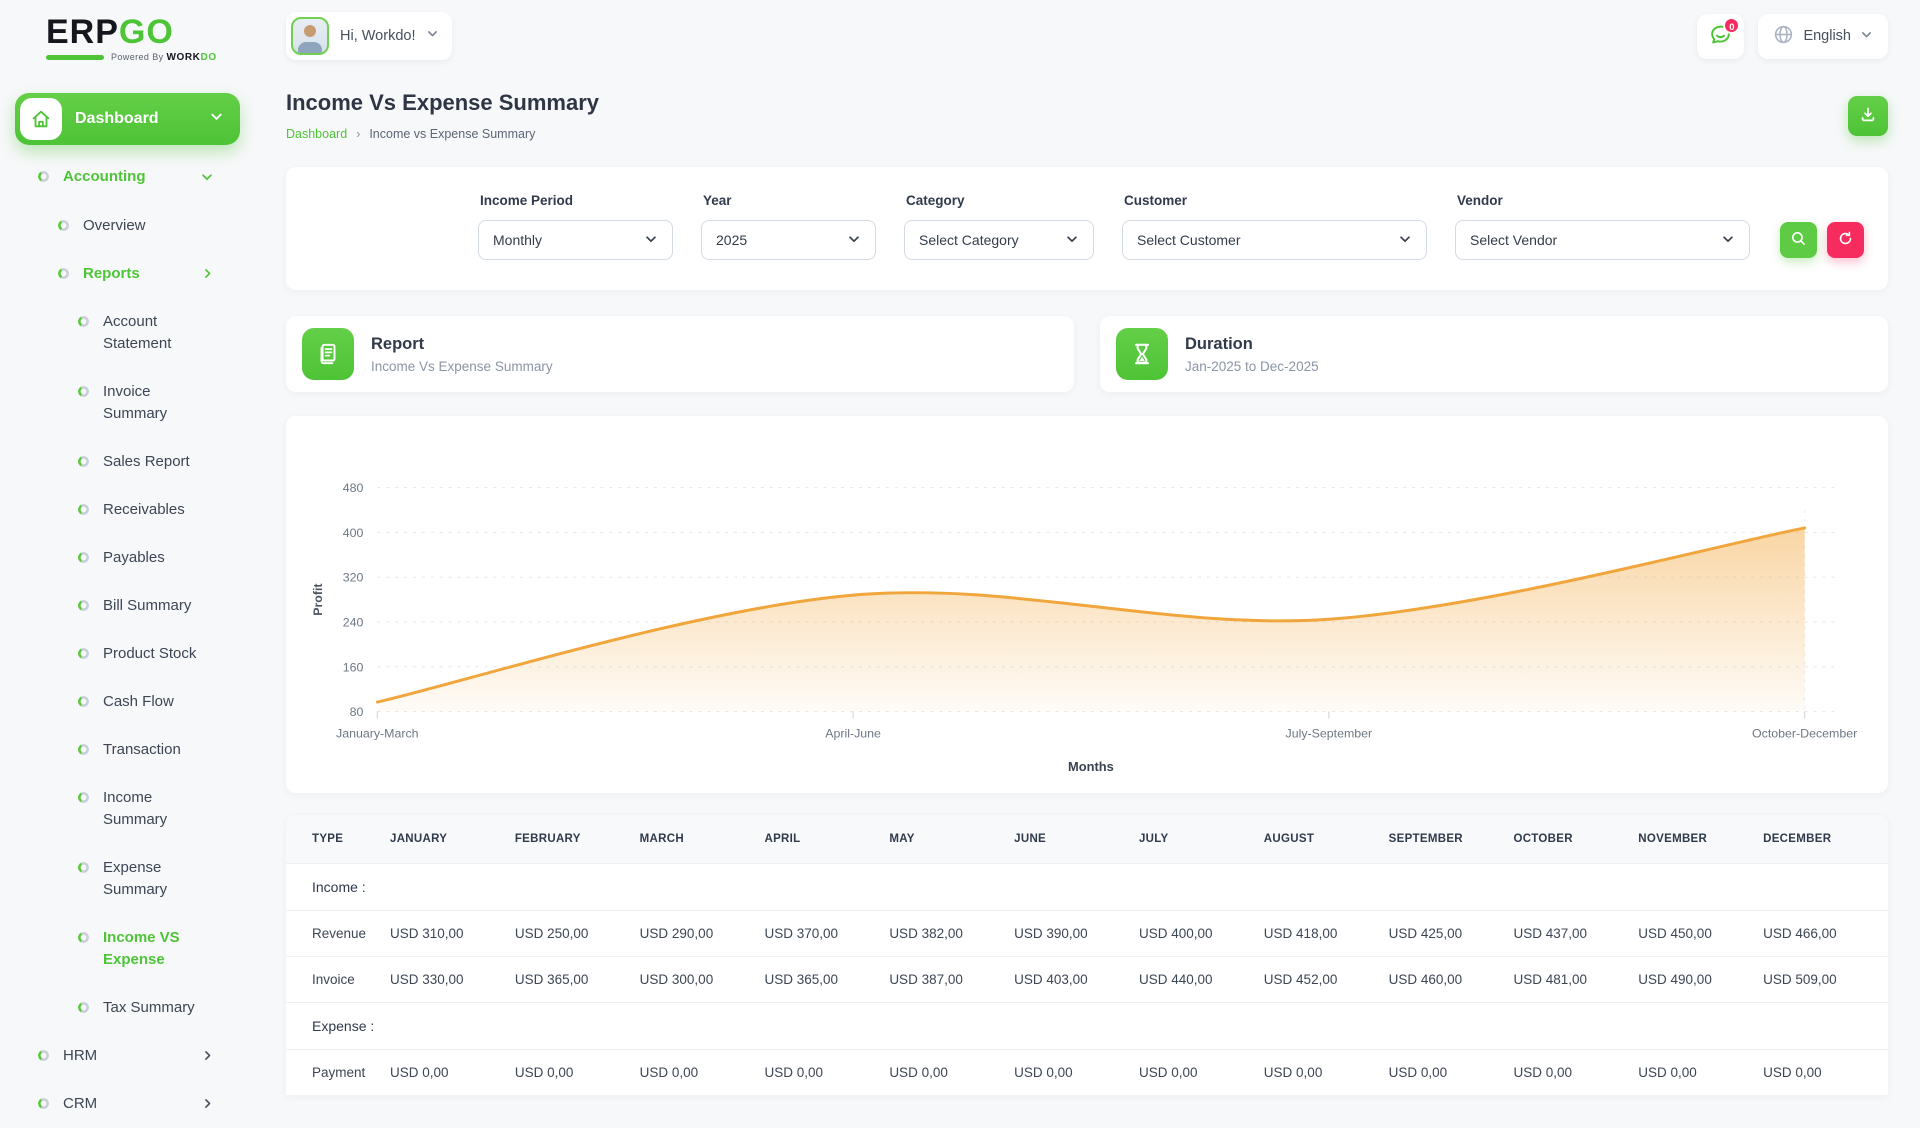 This screenshot has height=1128, width=1920. What do you see at coordinates (788, 240) in the screenshot?
I see `year-select: 2025` at bounding box center [788, 240].